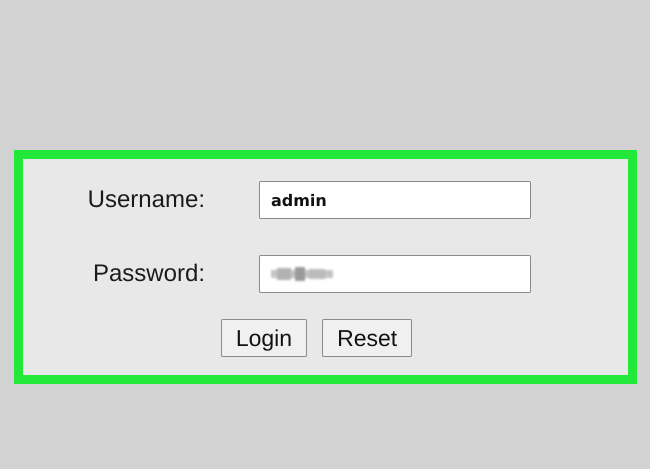 Image resolution: width=650 pixels, height=469 pixels. What do you see at coordinates (367, 338) in the screenshot?
I see `form-button: Reset` at bounding box center [367, 338].